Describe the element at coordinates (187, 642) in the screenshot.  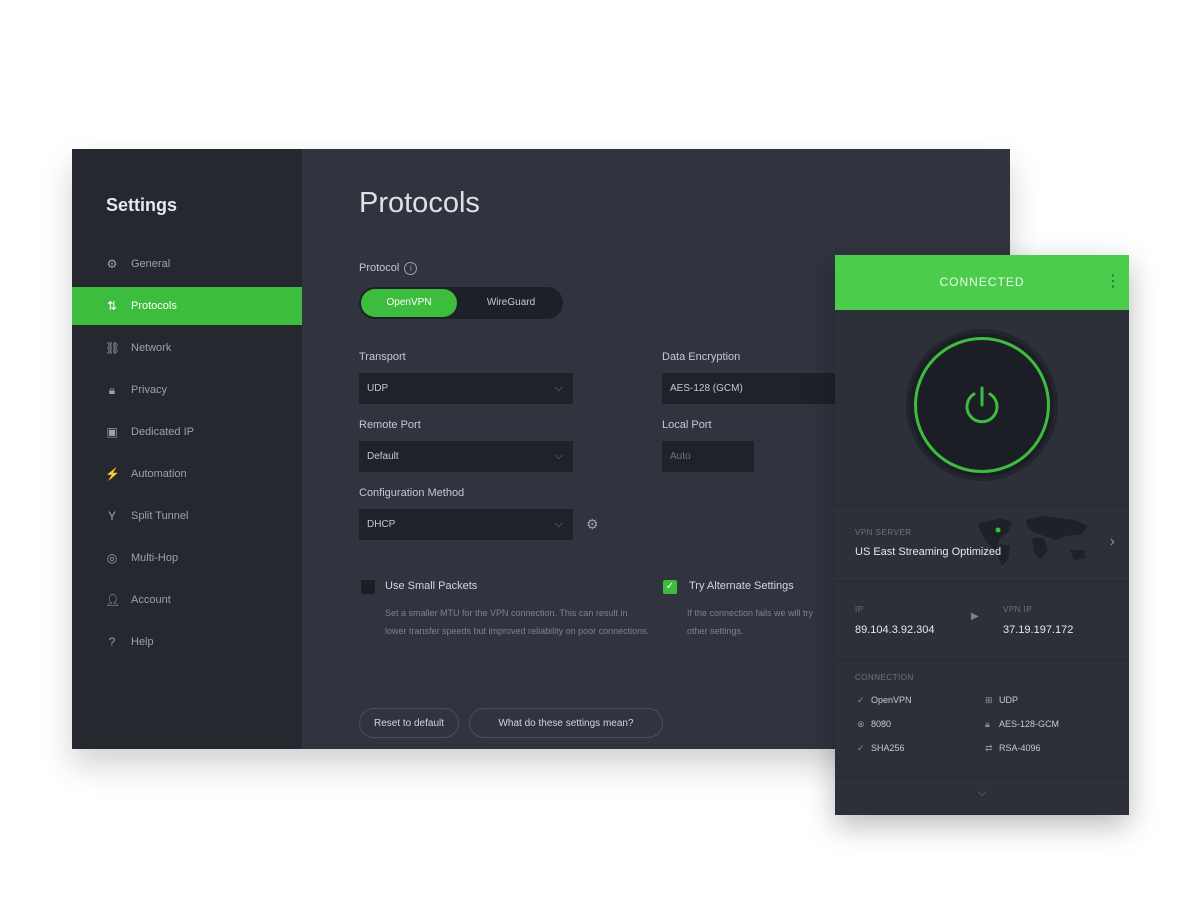
I see `sidebar-item-help: ? Help` at that location.